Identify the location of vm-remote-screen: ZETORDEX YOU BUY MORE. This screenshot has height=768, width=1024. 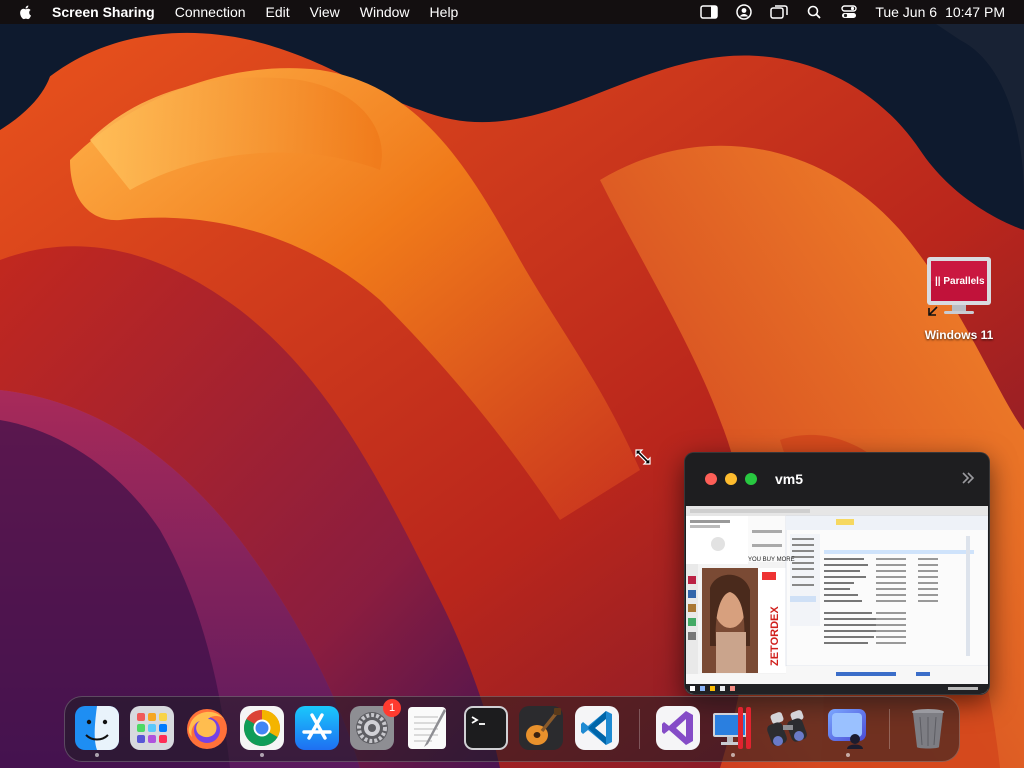
(837, 600).